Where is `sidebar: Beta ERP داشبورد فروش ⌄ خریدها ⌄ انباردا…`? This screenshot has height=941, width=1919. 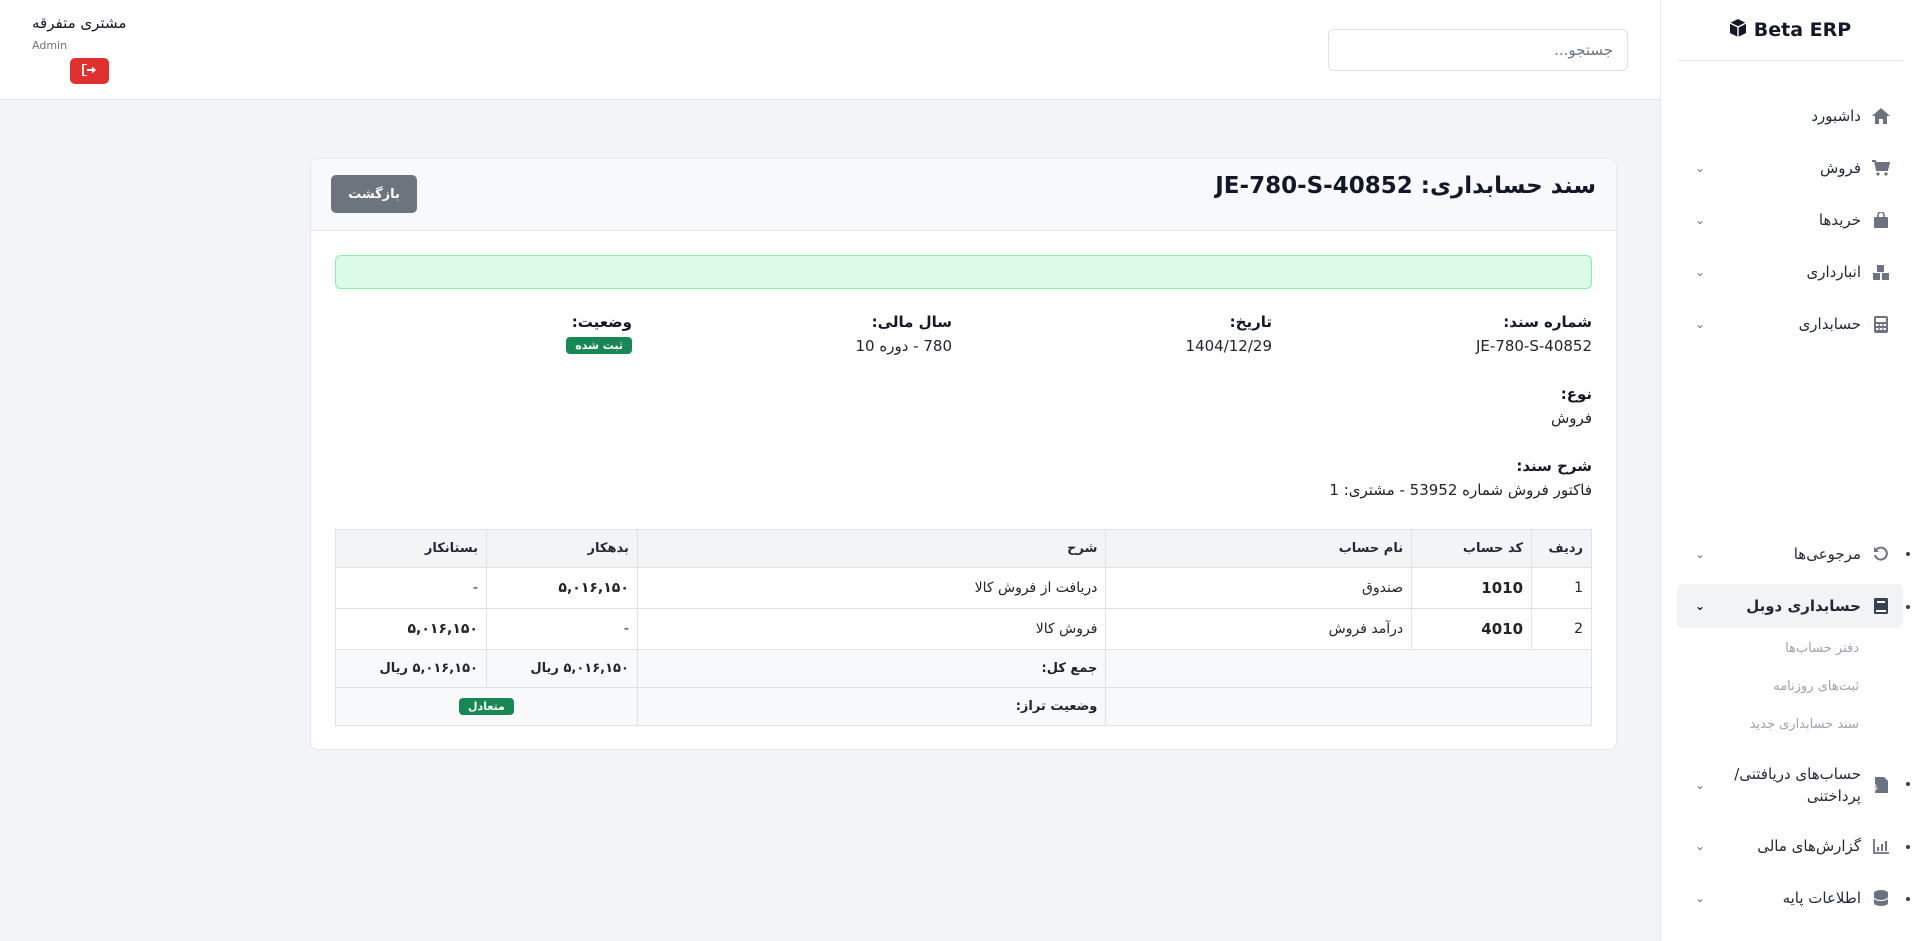 sidebar: Beta ERP داشبورد فروش ⌄ خریدها ⌄ انباردا… is located at coordinates (1789, 470).